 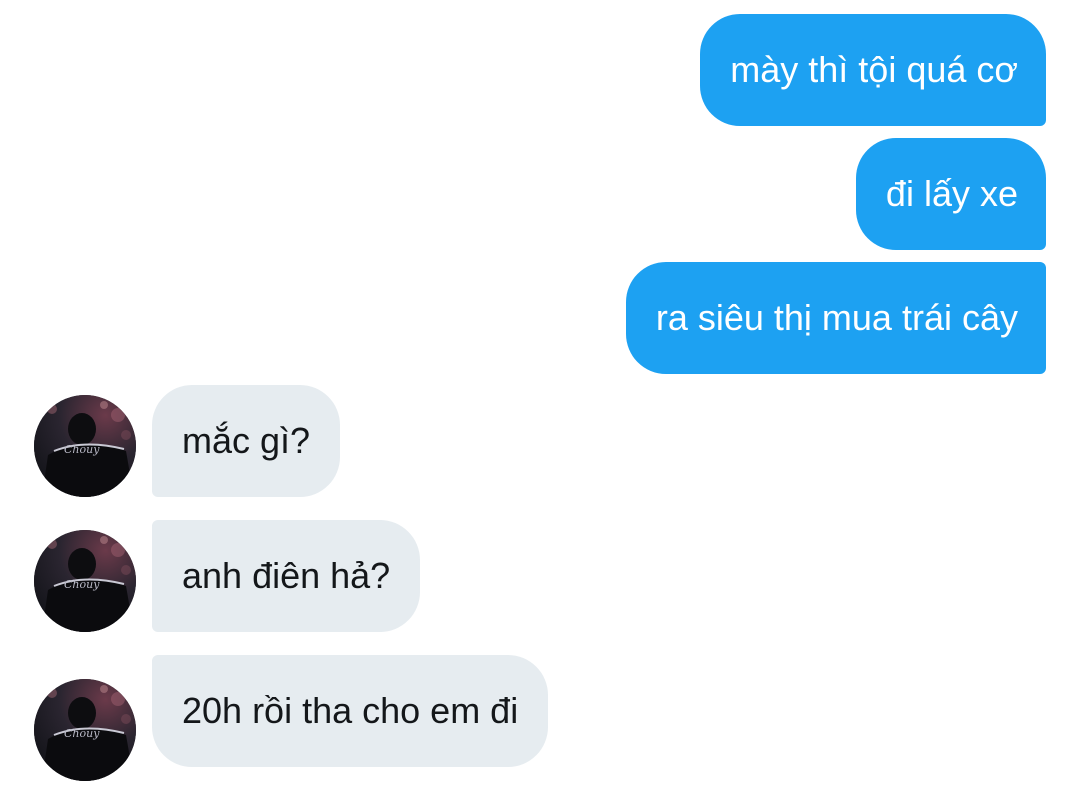 I want to click on received-message-text: anh điên hả?, so click(x=286, y=575).